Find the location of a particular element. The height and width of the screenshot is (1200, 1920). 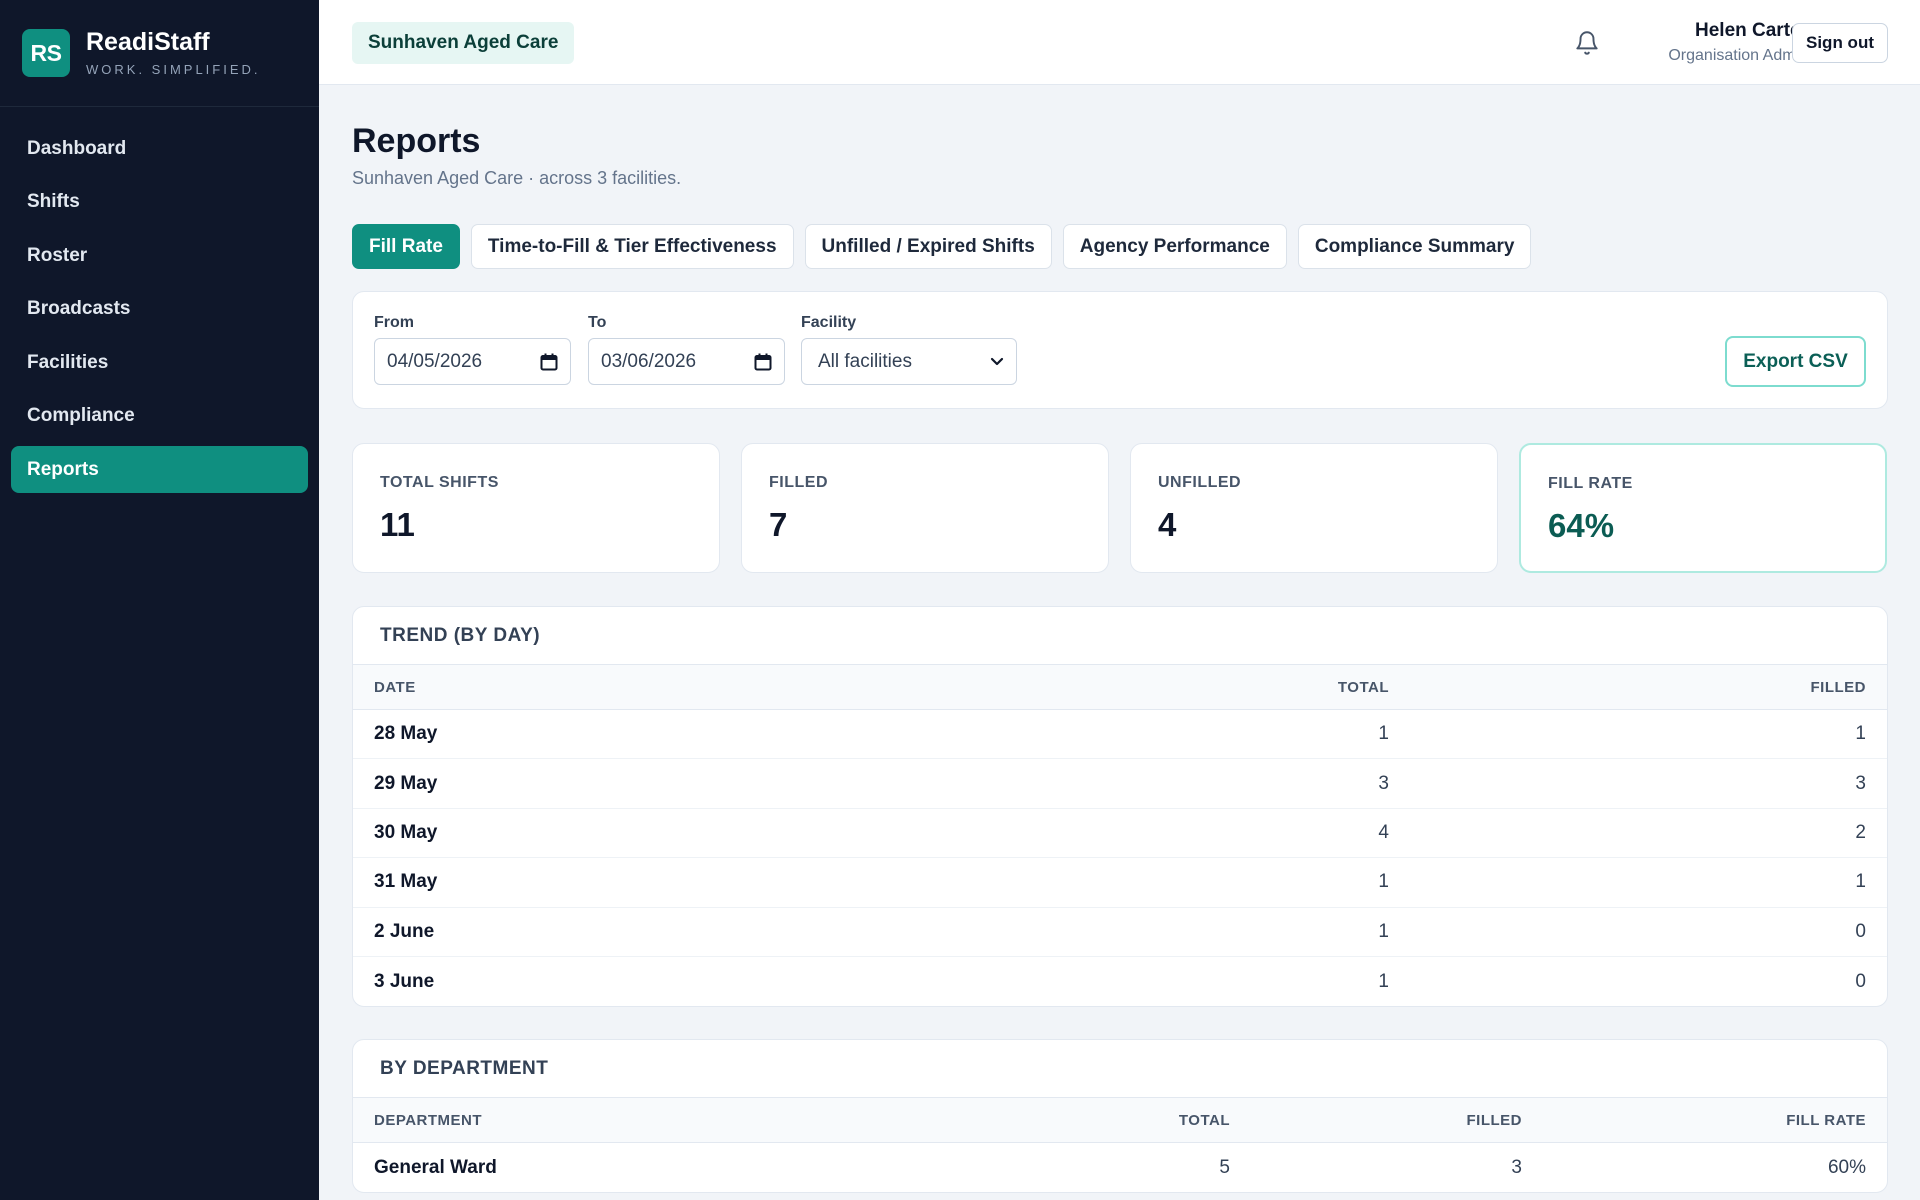

column-header-fill-rate: FILL RATE is located at coordinates (1704, 1120).